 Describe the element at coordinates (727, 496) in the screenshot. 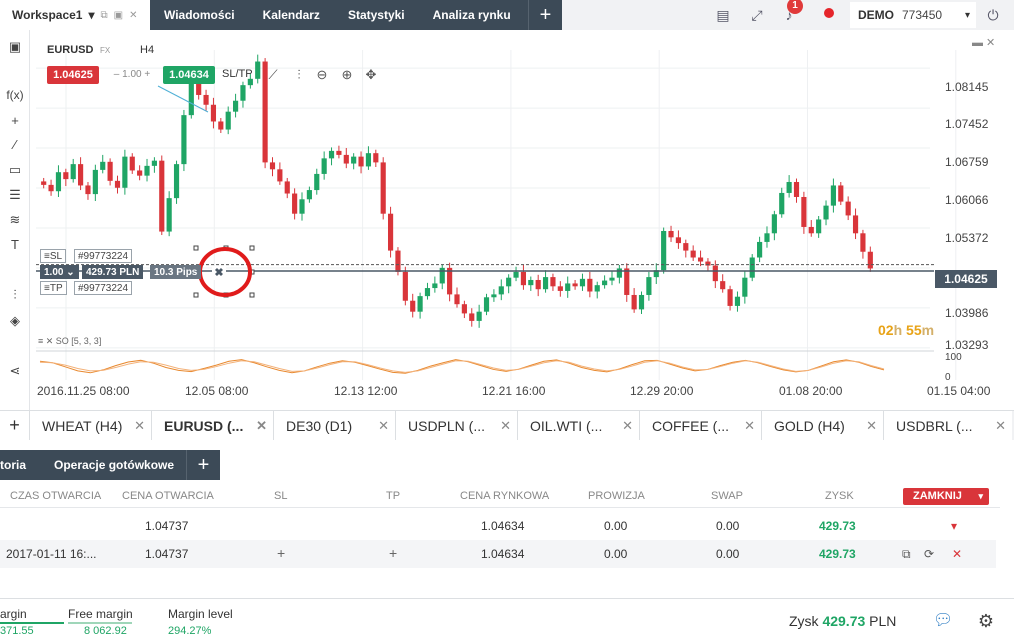

I see `column-header: SWAP` at that location.